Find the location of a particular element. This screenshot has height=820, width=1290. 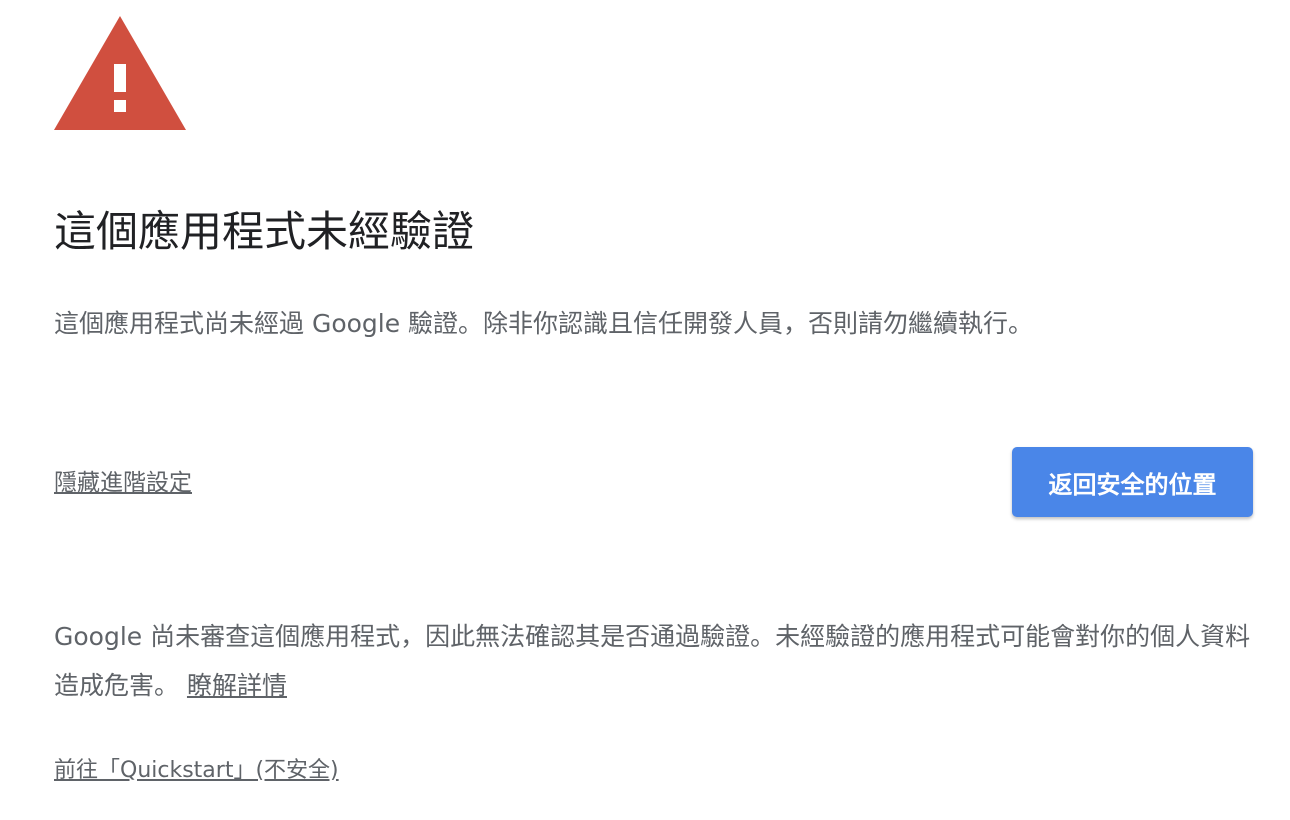

proceed-unsafe-link: 前往「Quickstart」(不安全) is located at coordinates (196, 768).